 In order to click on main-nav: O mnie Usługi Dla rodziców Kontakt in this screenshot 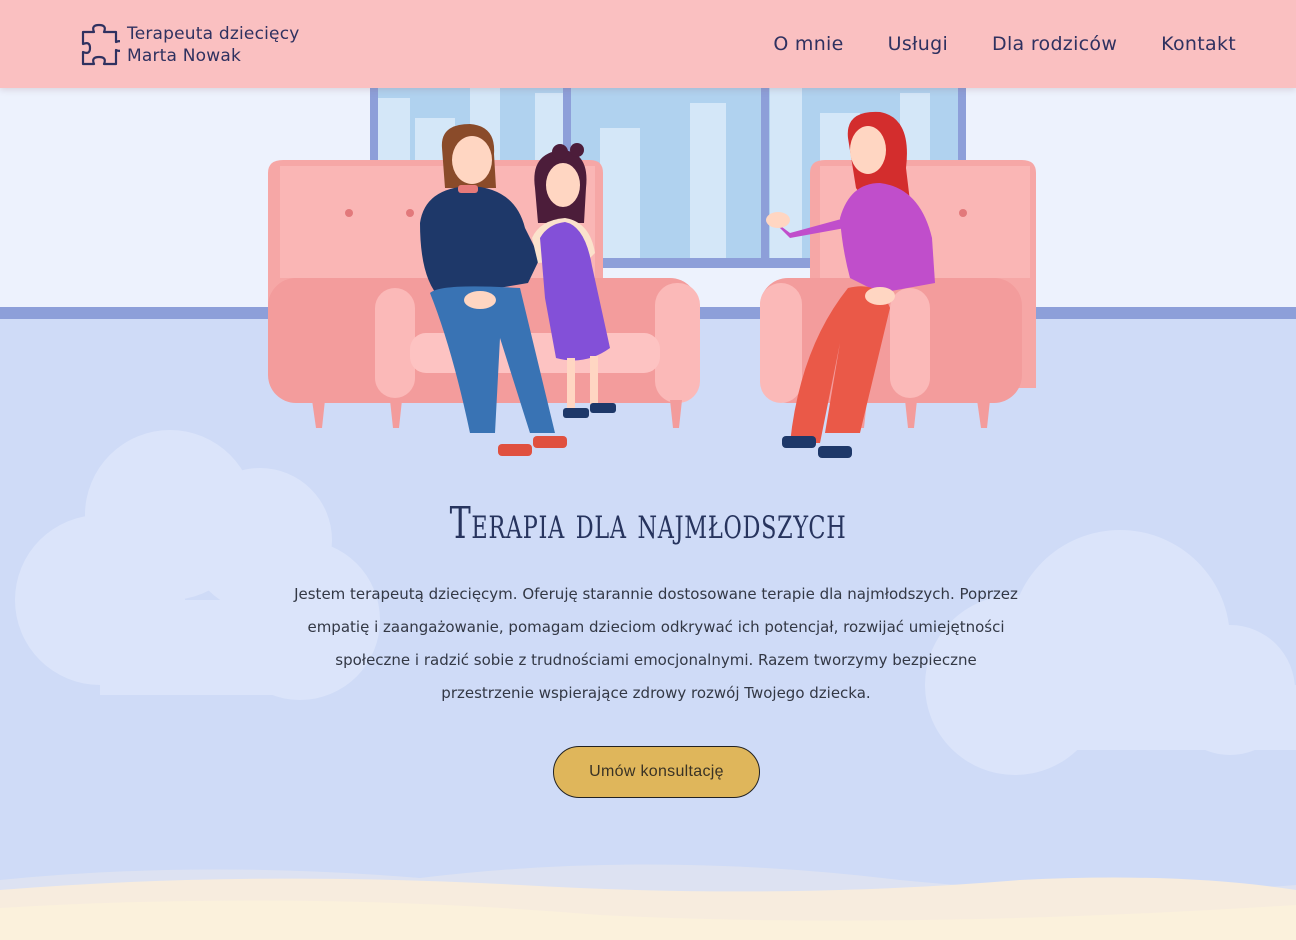, I will do `click(982, 44)`.